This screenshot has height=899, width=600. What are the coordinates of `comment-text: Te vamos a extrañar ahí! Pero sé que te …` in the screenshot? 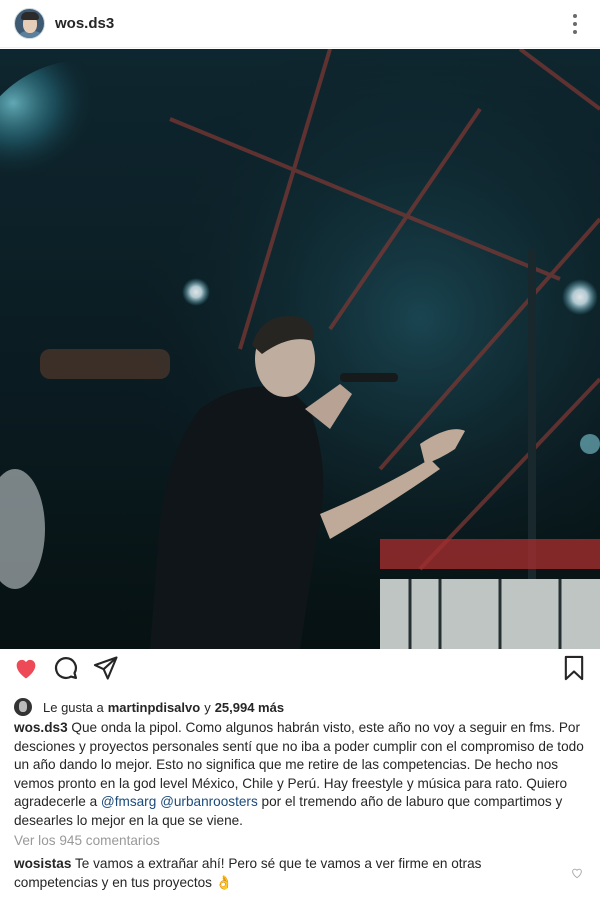 It's located at (248, 873).